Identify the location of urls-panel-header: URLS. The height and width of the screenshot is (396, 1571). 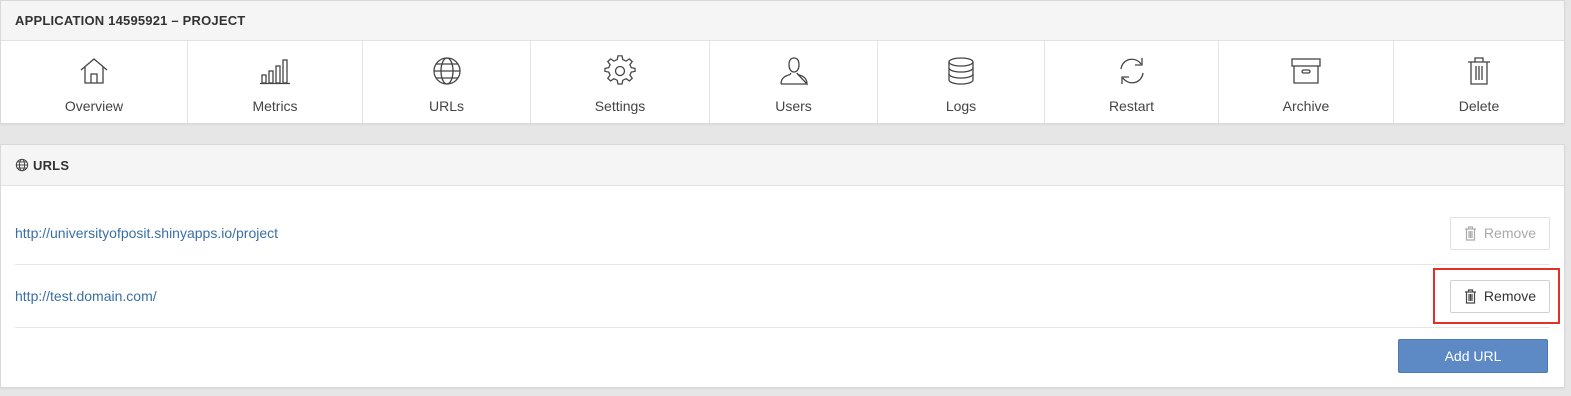
(782, 165).